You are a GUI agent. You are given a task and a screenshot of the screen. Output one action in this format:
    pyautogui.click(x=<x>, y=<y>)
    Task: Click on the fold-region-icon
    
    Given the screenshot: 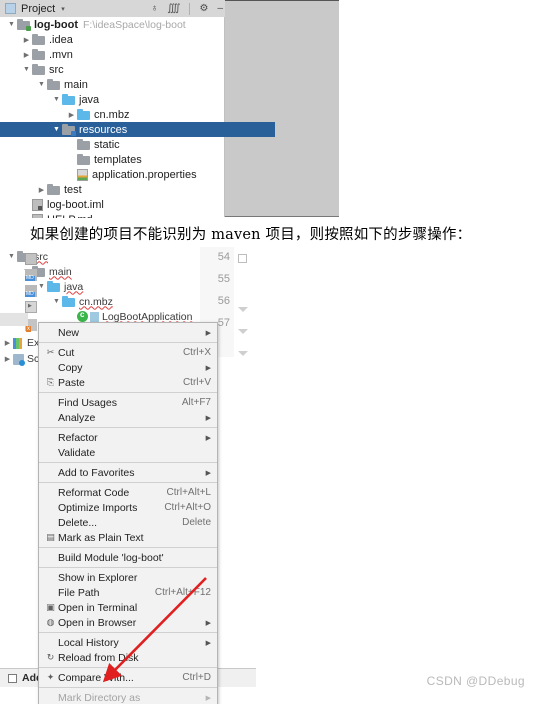 What is the action you would take?
    pyautogui.click(x=242, y=258)
    